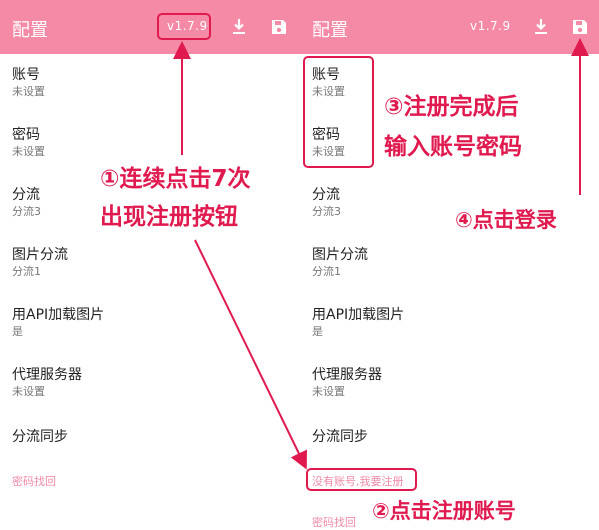 The image size is (599, 530). What do you see at coordinates (449, 27) in the screenshot?
I see `right-app-bar: 配置 v1.7.9` at bounding box center [449, 27].